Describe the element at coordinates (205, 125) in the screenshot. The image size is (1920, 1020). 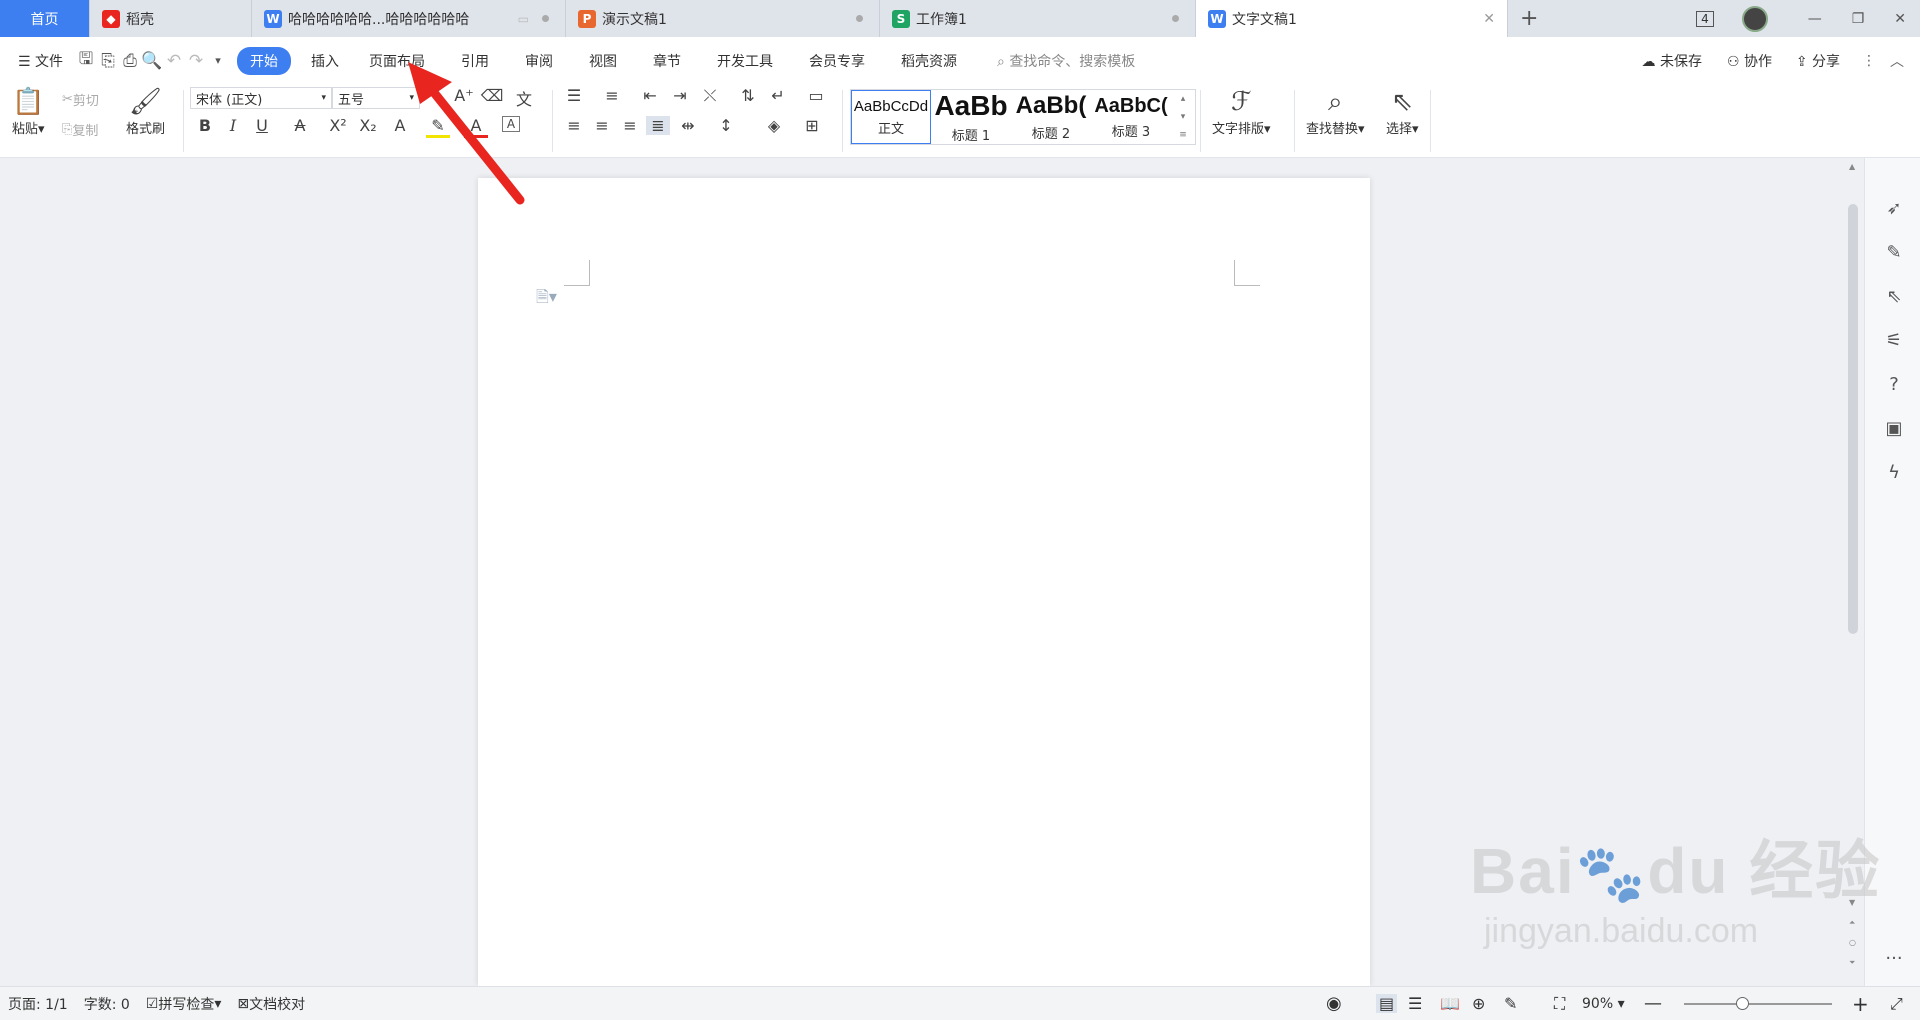
I see `bold-icon: B` at that location.